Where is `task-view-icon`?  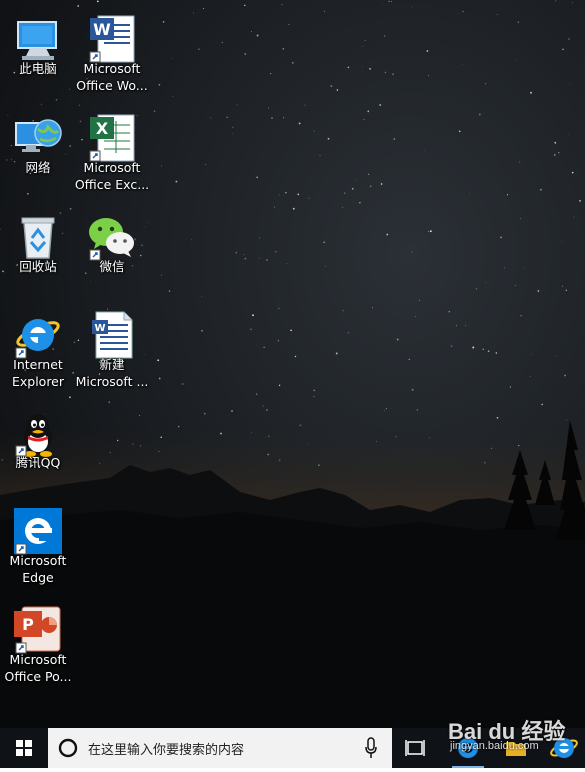
task-view-icon is located at coordinates (416, 748).